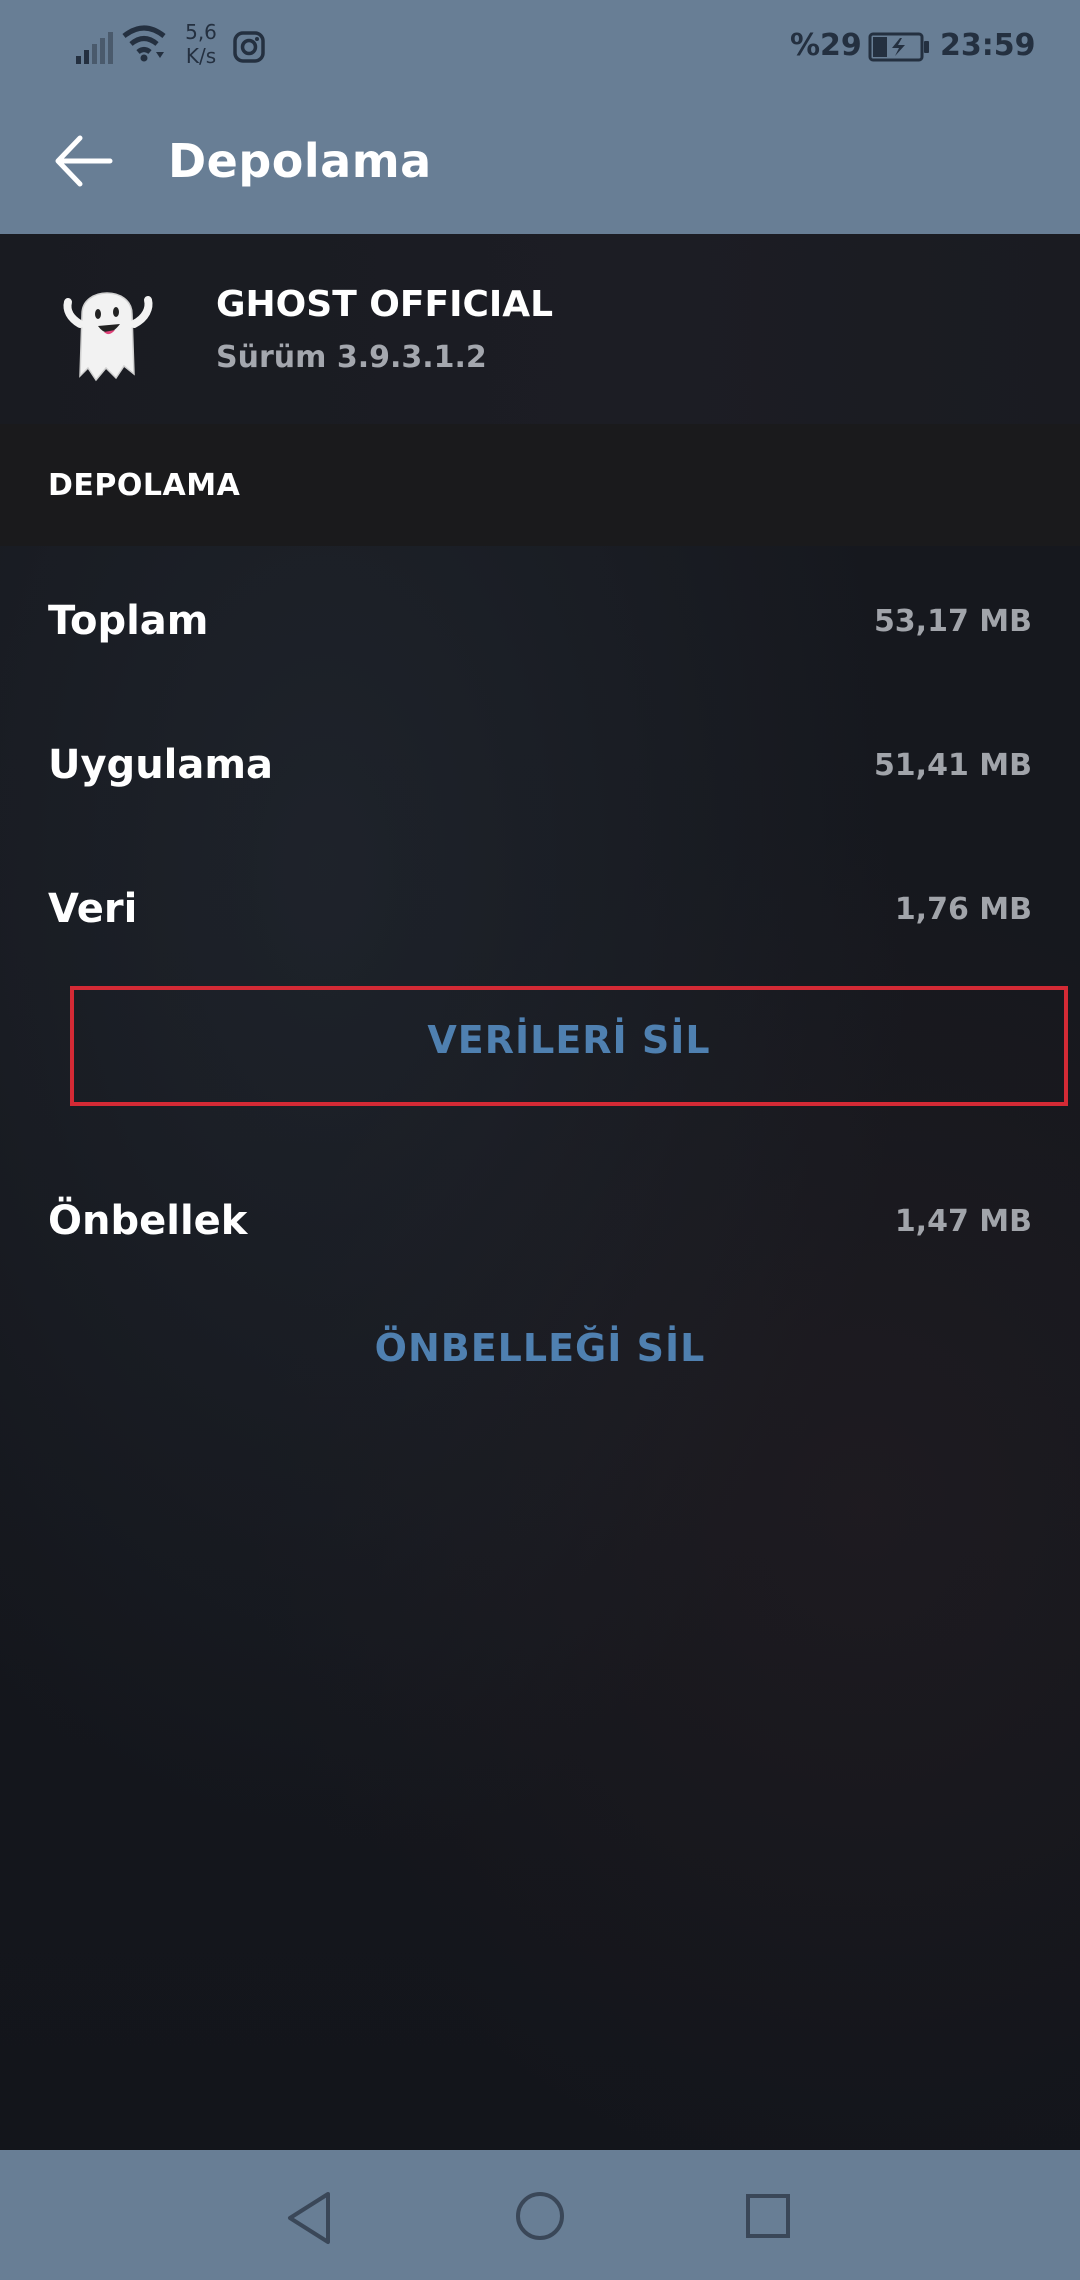  I want to click on clear-data-button: VERİLERİ SİL, so click(569, 1040).